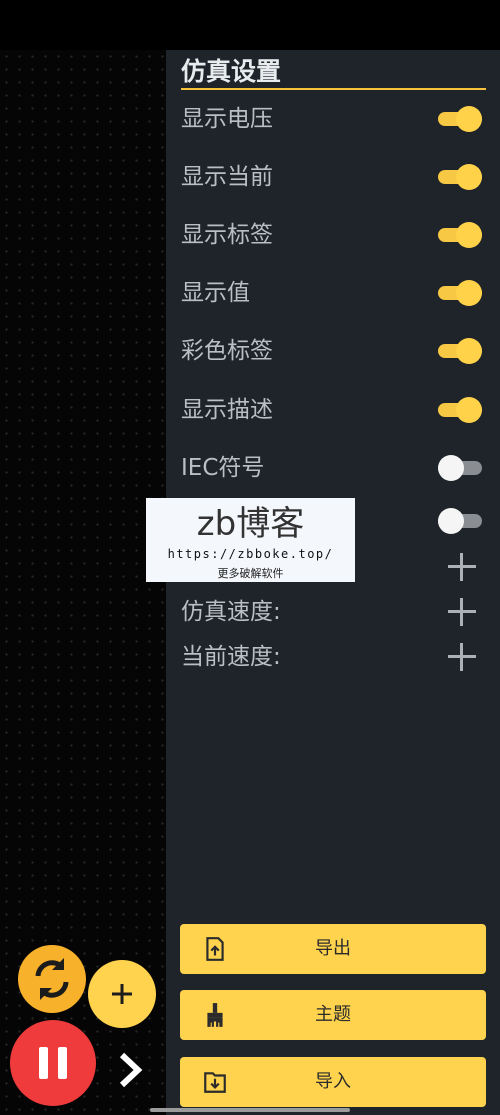 The width and height of the screenshot is (500, 1115). I want to click on show-labels-toggle, so click(460, 235).